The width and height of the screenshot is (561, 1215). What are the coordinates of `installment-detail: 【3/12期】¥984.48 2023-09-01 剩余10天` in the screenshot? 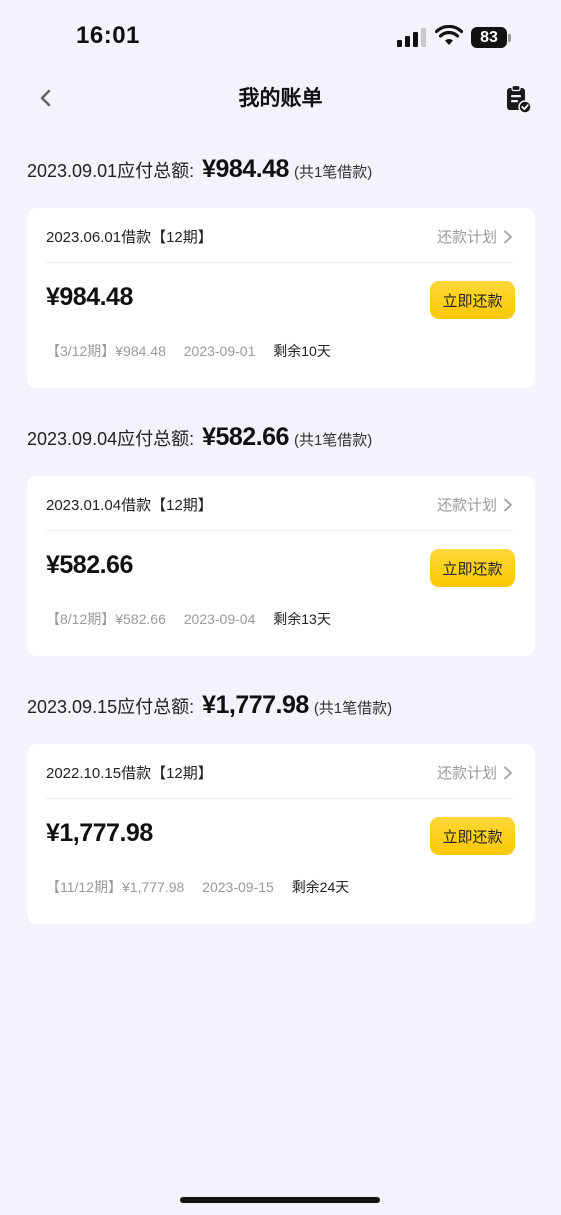 It's located at (188, 351).